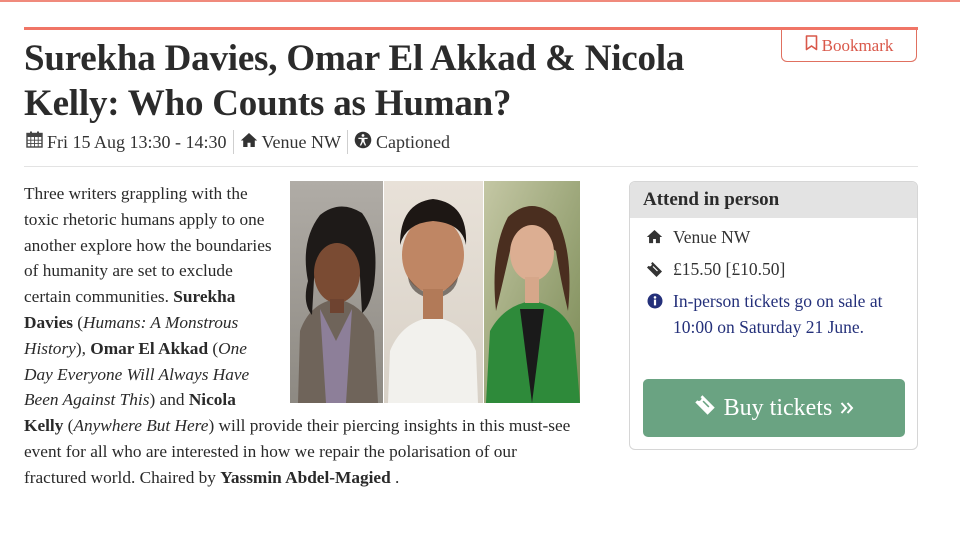  Describe the element at coordinates (729, 269) in the screenshot. I see `attend-price-text: £15.50 [£10.50]` at that location.